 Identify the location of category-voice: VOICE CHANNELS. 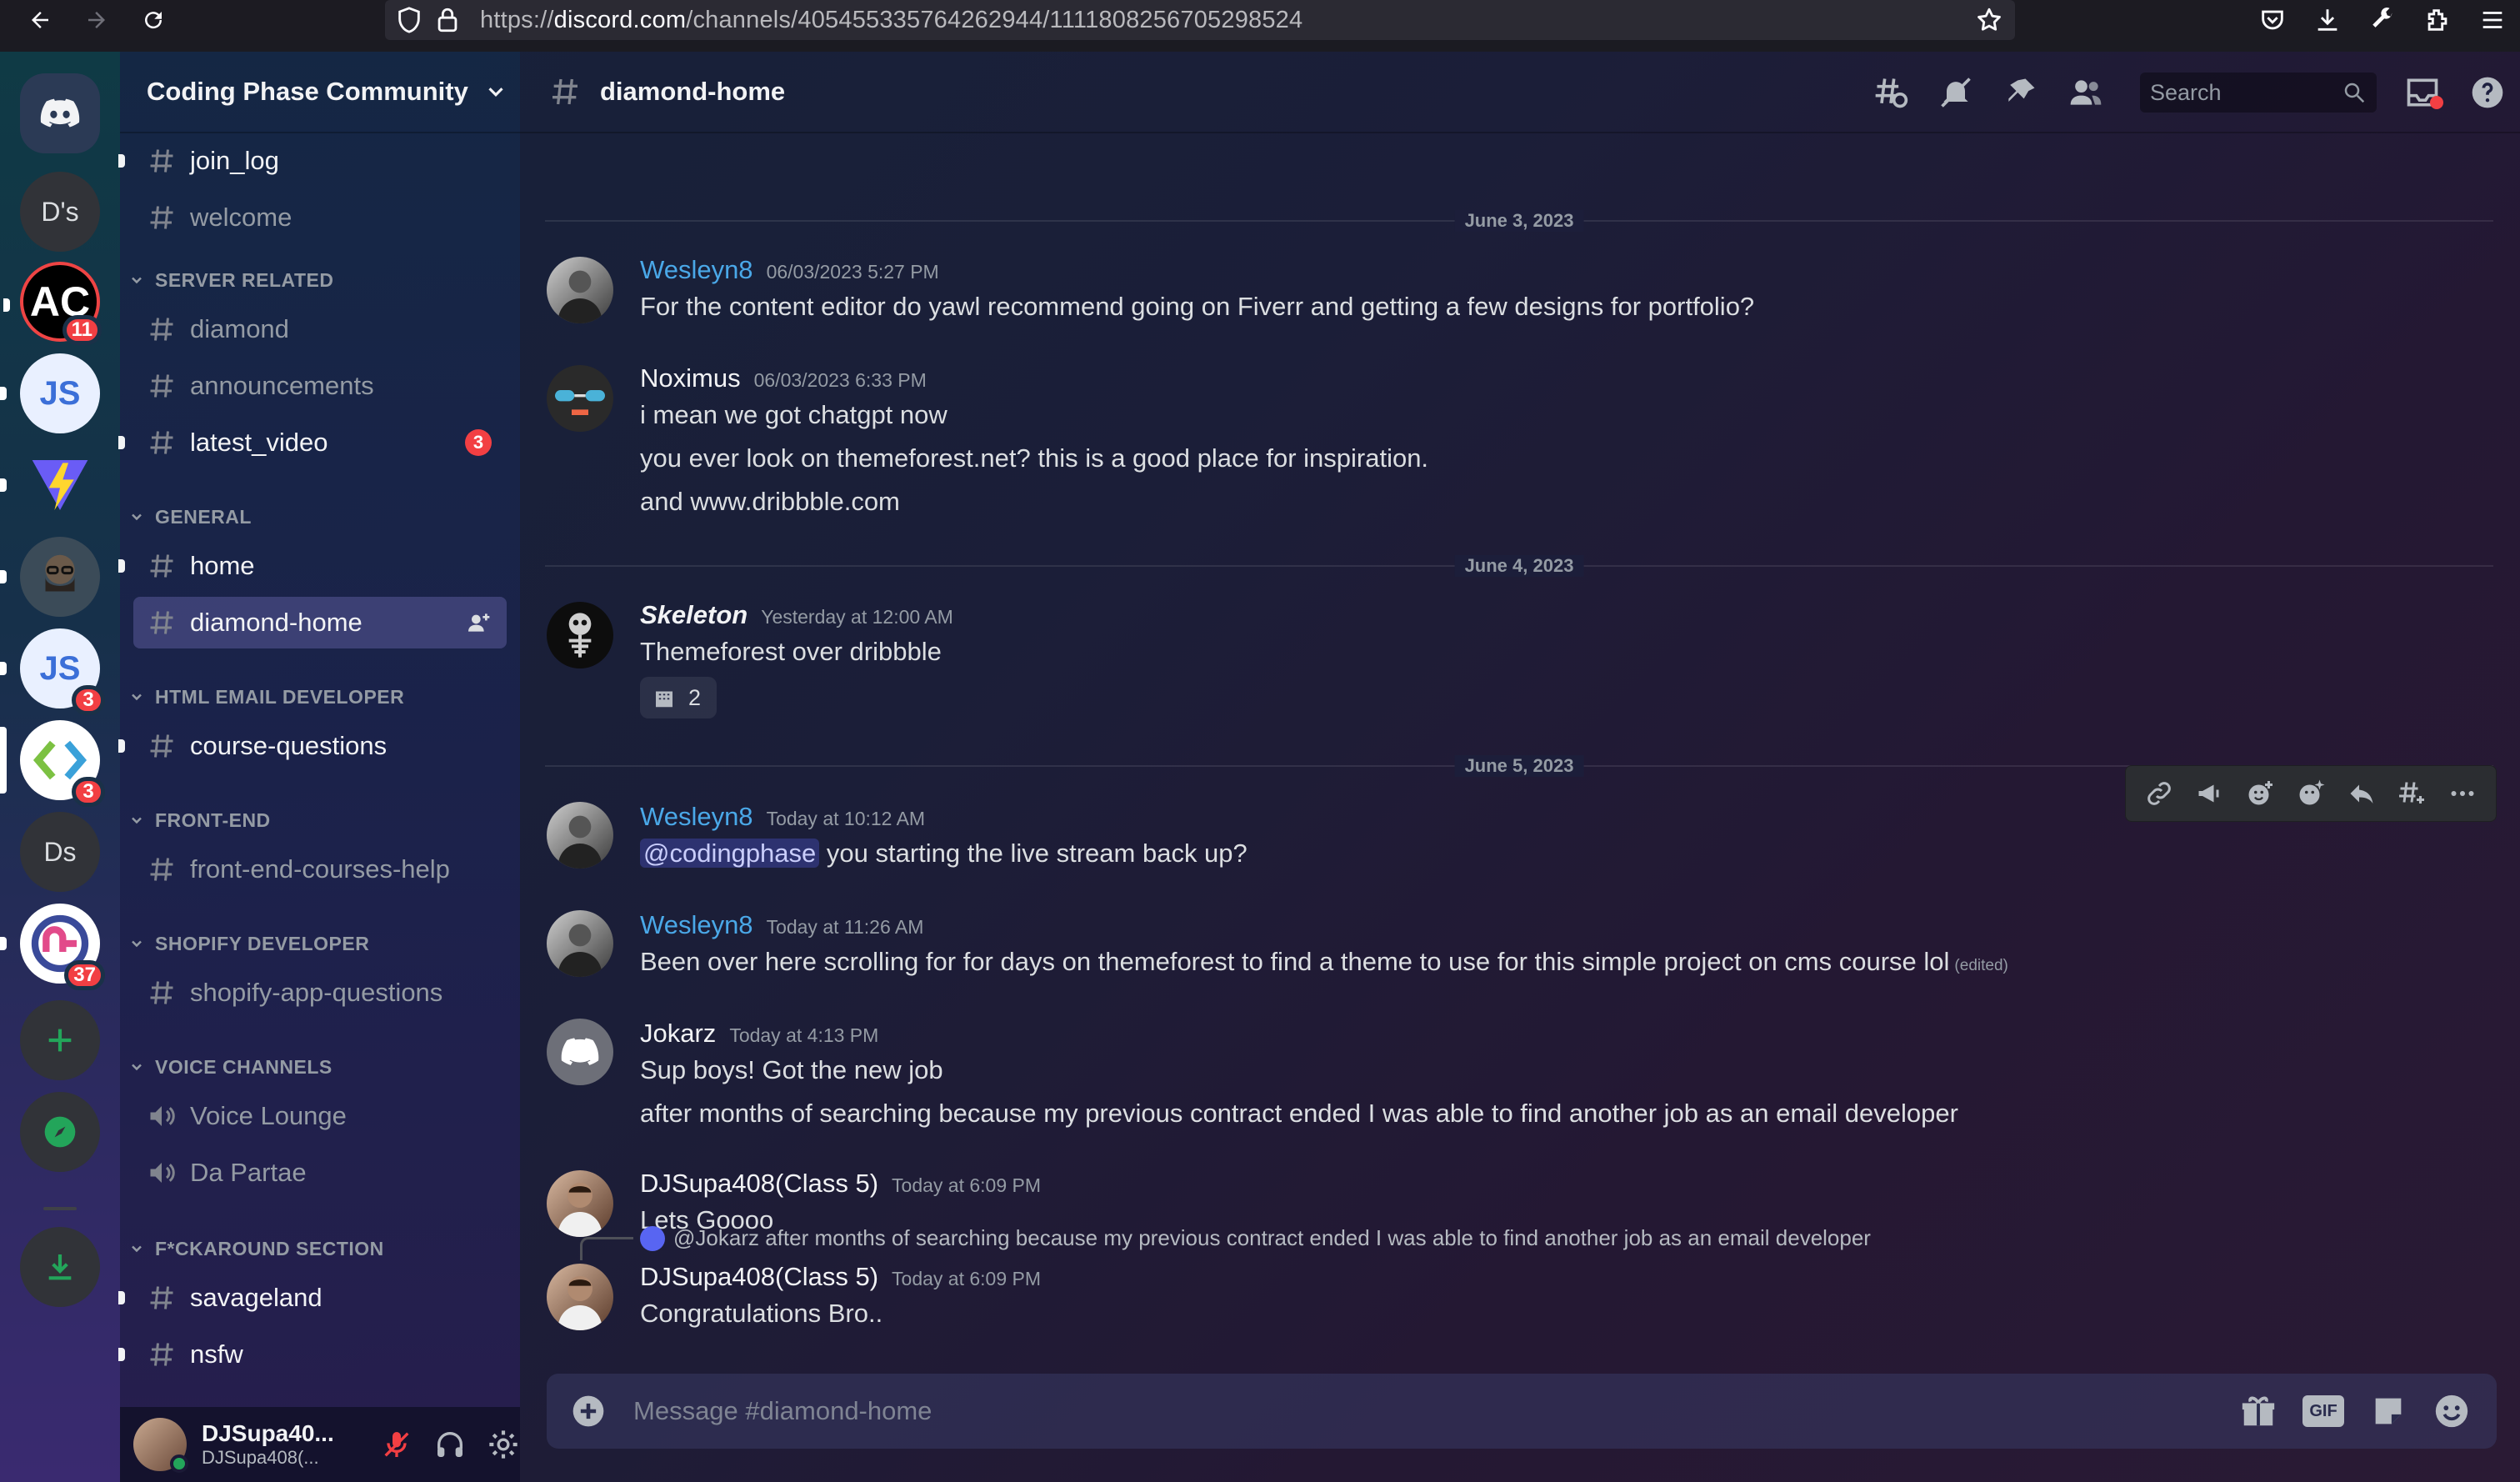
(230, 1067).